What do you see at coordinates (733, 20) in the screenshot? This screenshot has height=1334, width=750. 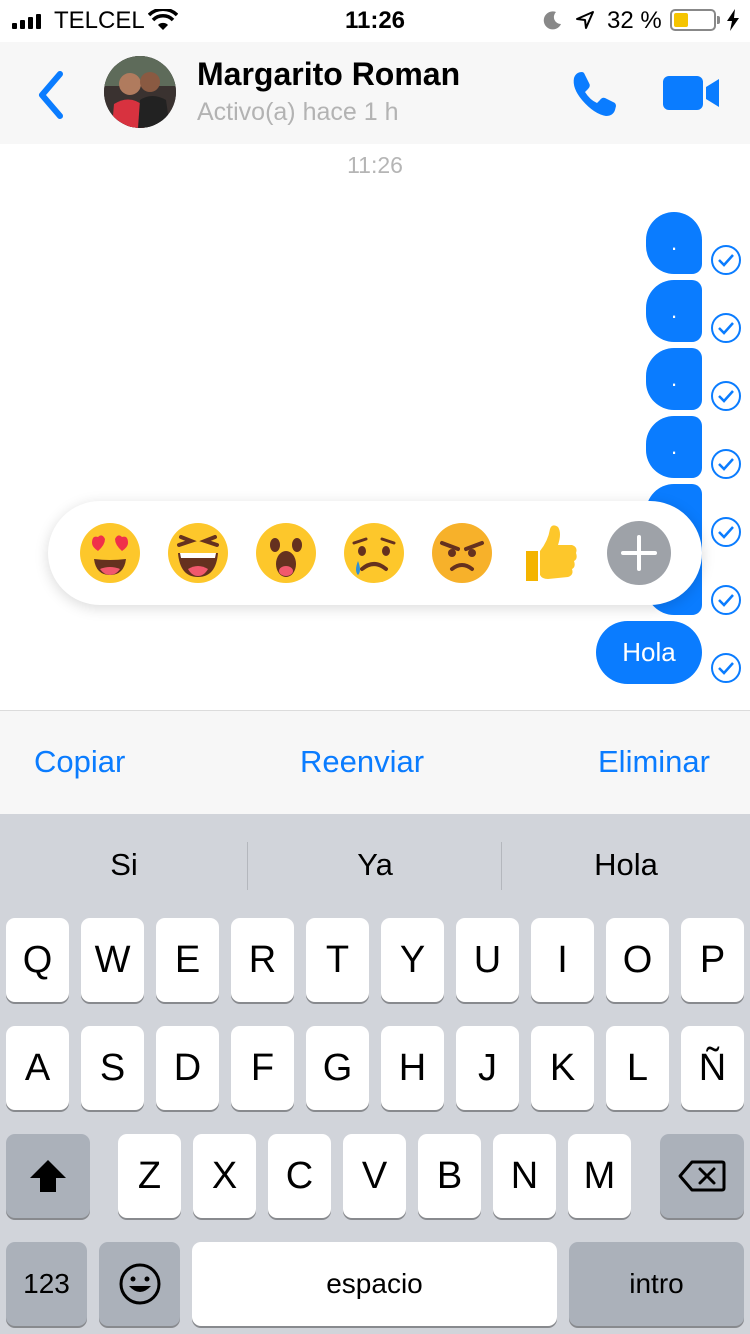 I see `charging-bolt-icon` at bounding box center [733, 20].